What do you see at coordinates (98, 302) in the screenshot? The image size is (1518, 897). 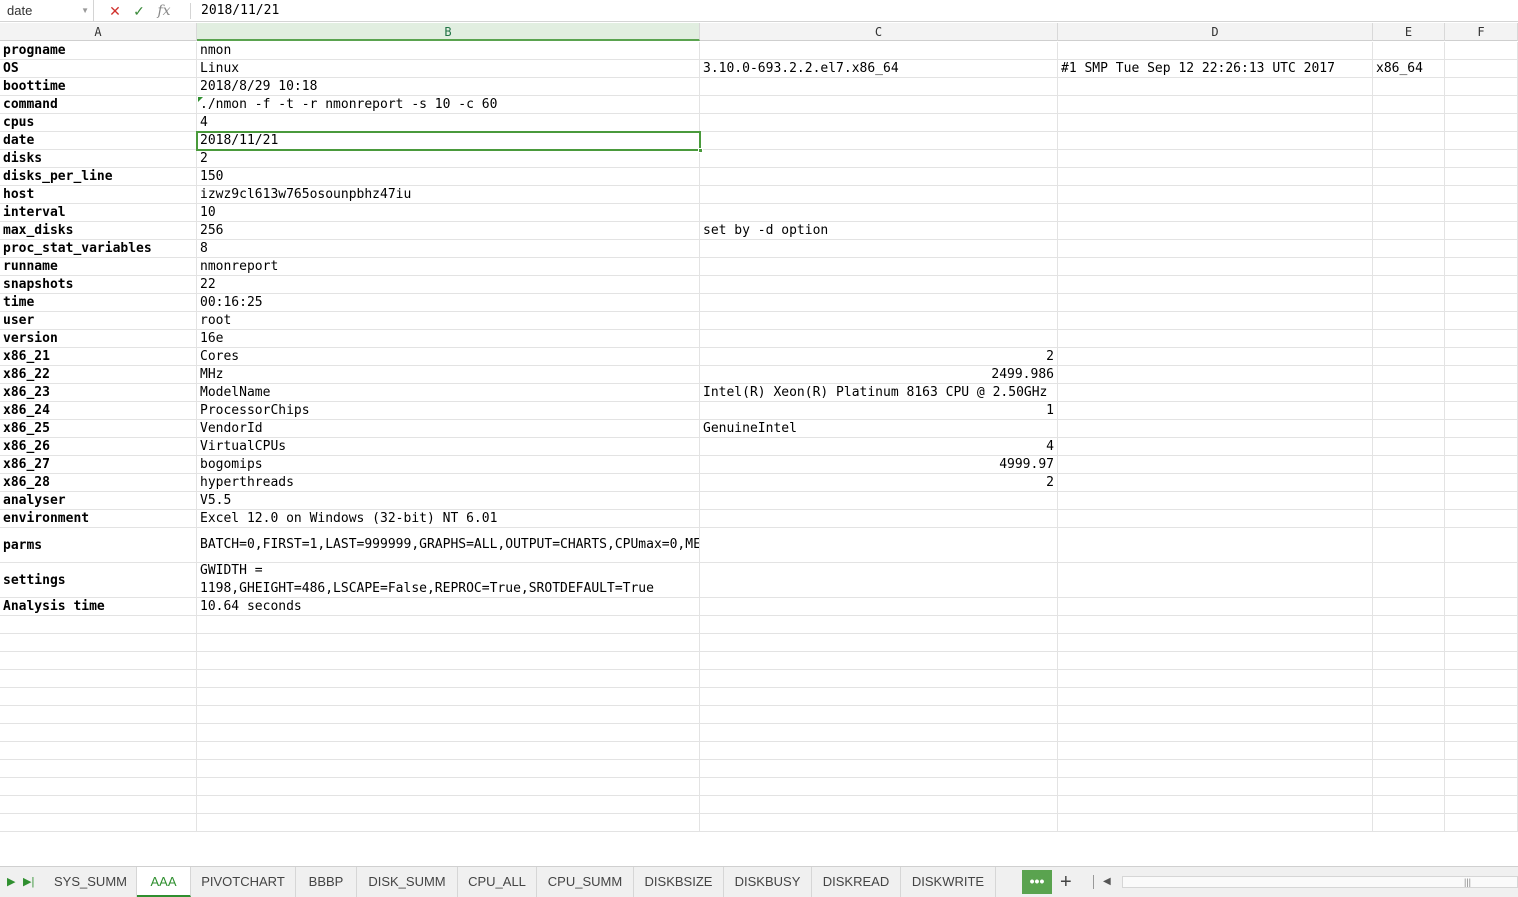 I see `cell-a: time` at bounding box center [98, 302].